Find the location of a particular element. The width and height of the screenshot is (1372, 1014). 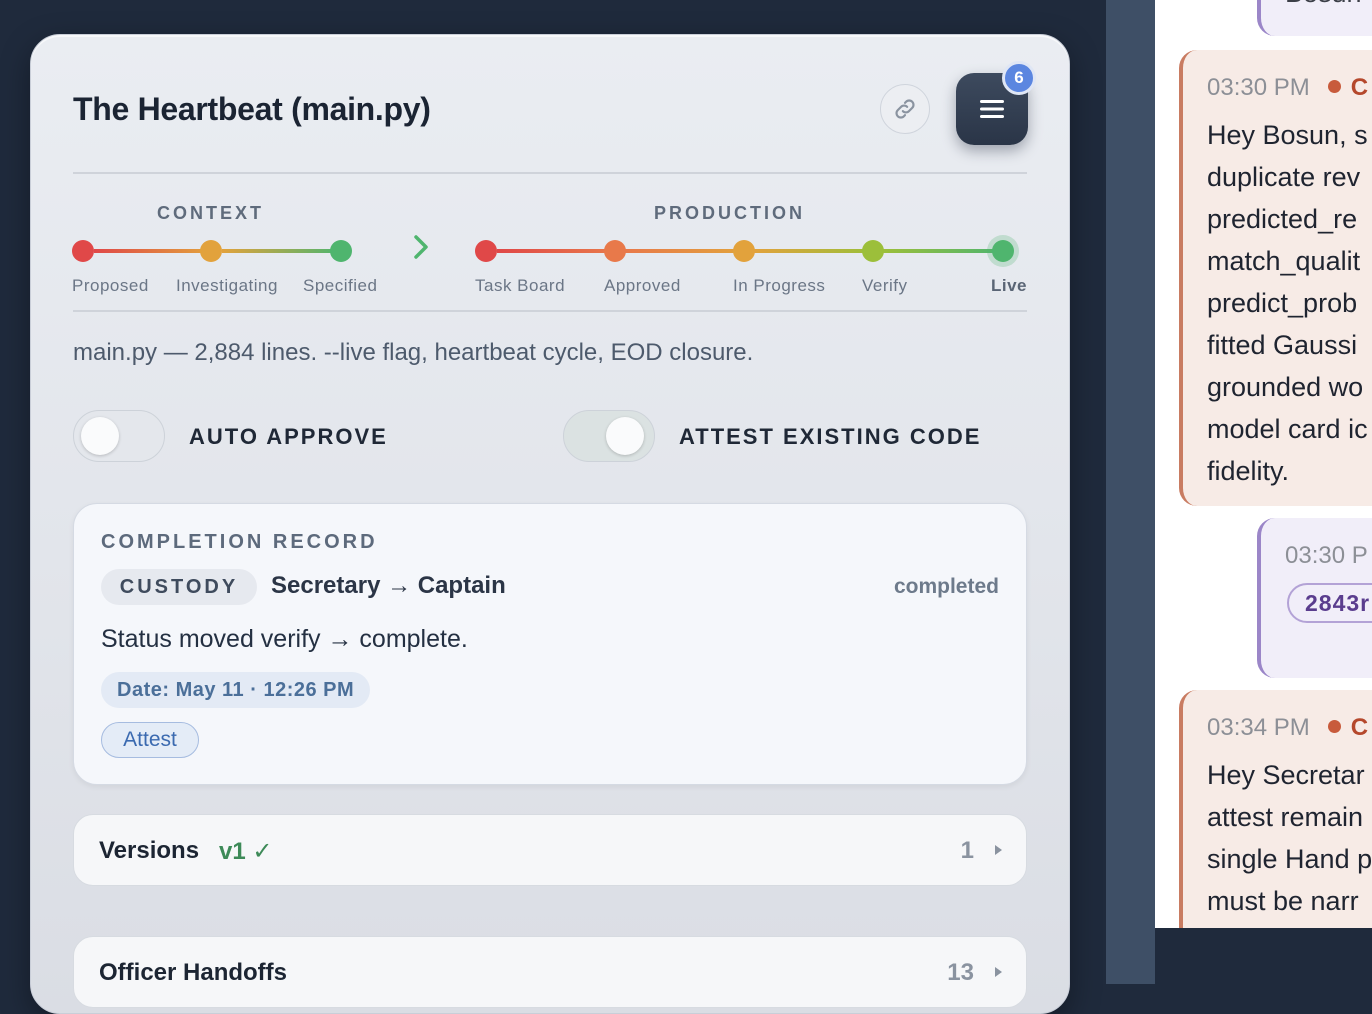

section-title: Officer Handoffs is located at coordinates (193, 972).